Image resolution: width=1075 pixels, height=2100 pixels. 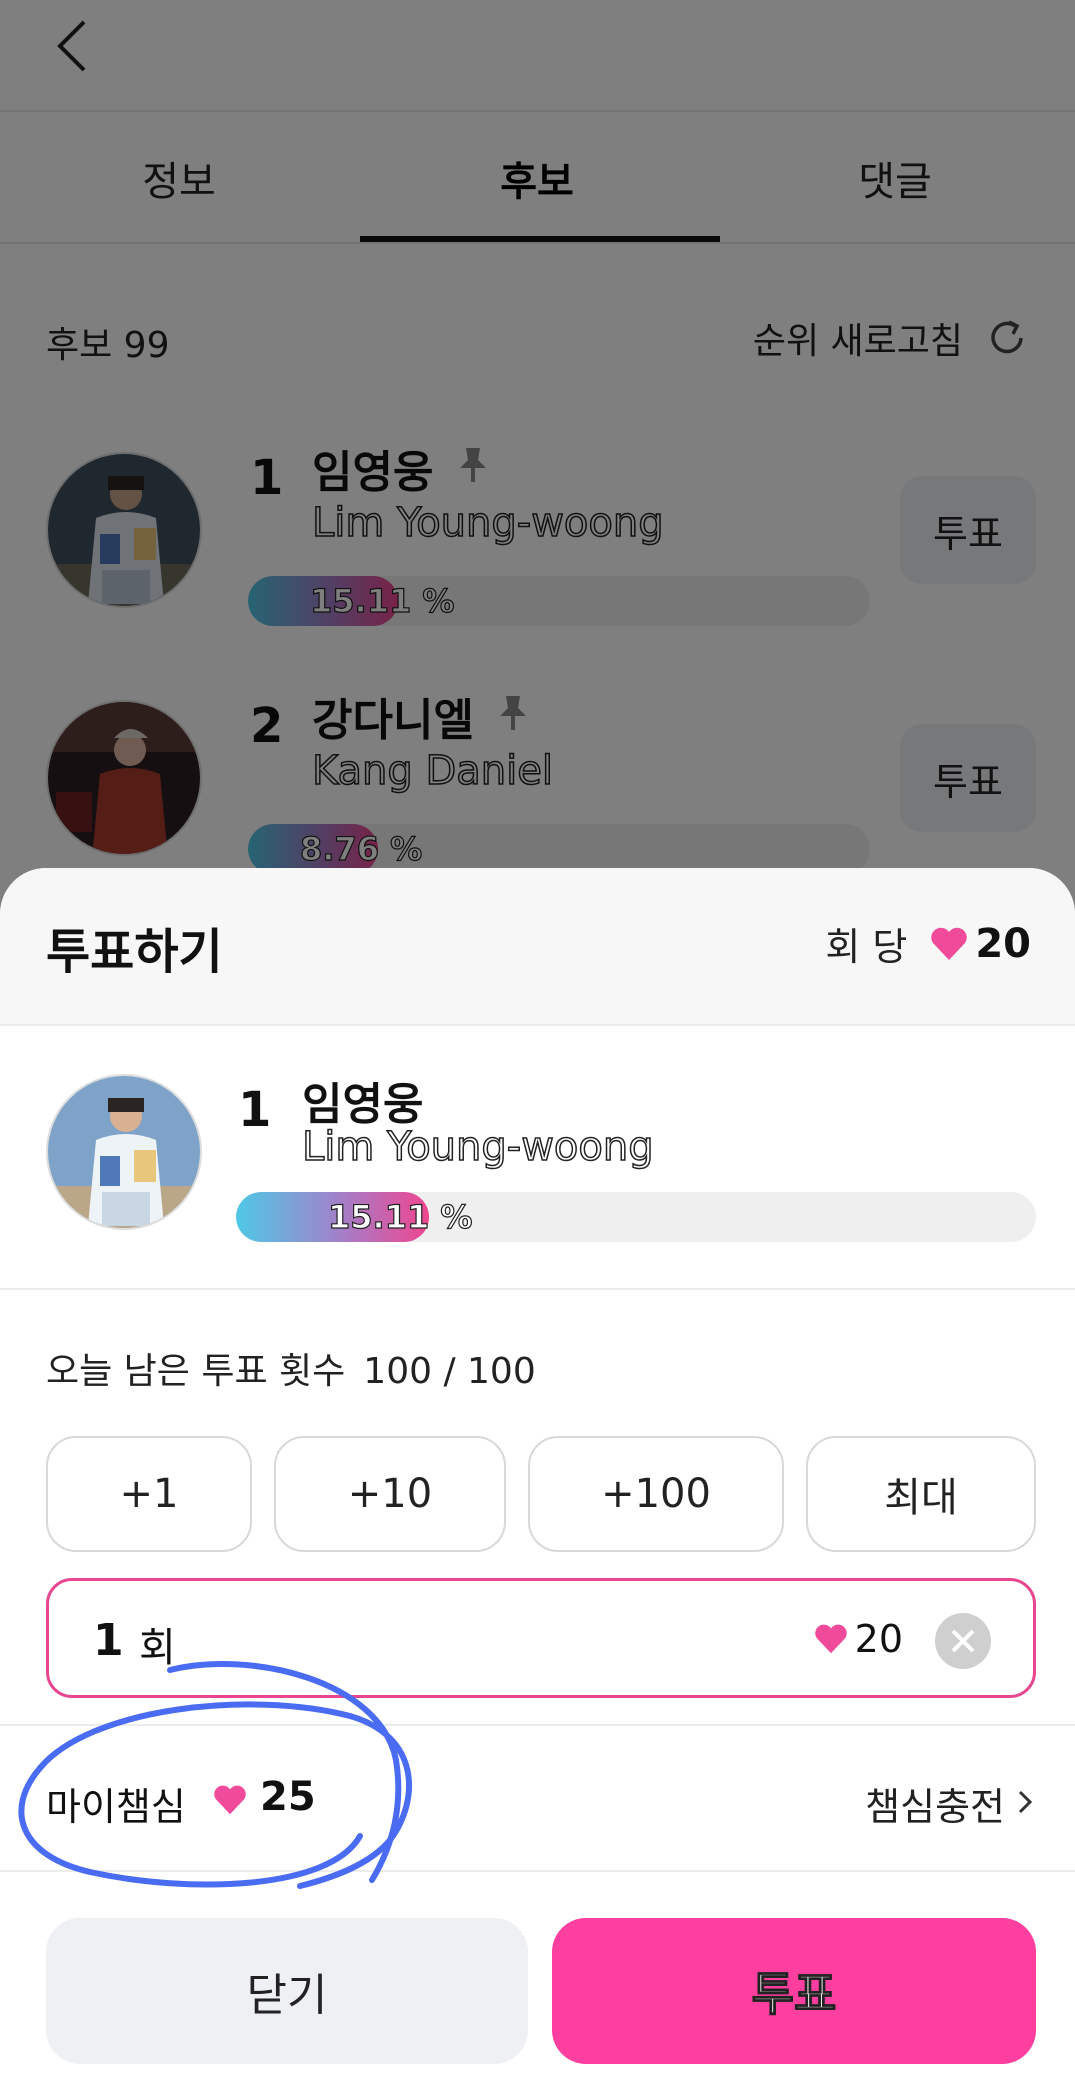 I want to click on quantity-cost: 20, so click(x=858, y=1639).